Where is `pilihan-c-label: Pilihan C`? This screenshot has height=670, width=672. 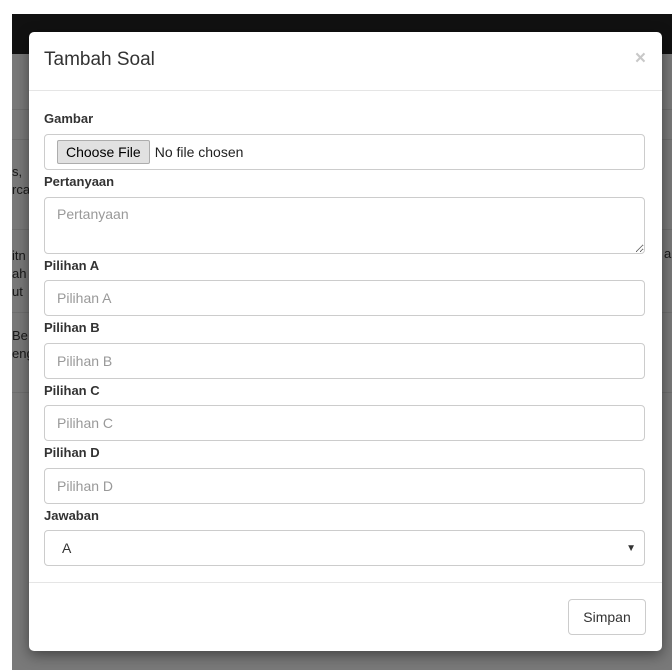 pilihan-c-label: Pilihan C is located at coordinates (72, 390).